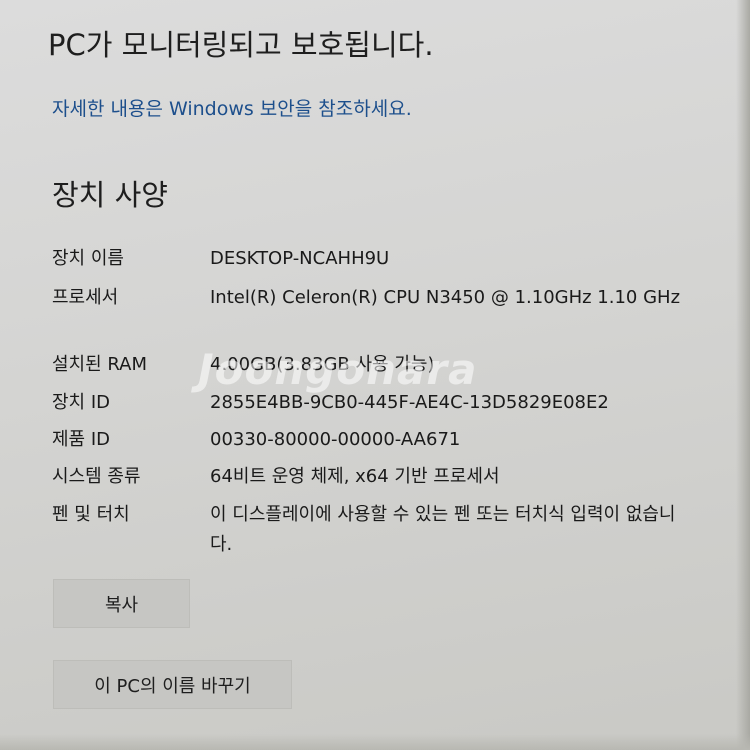  Describe the element at coordinates (335, 439) in the screenshot. I see `spec-value: 00330-80000-00000-AA671` at that location.